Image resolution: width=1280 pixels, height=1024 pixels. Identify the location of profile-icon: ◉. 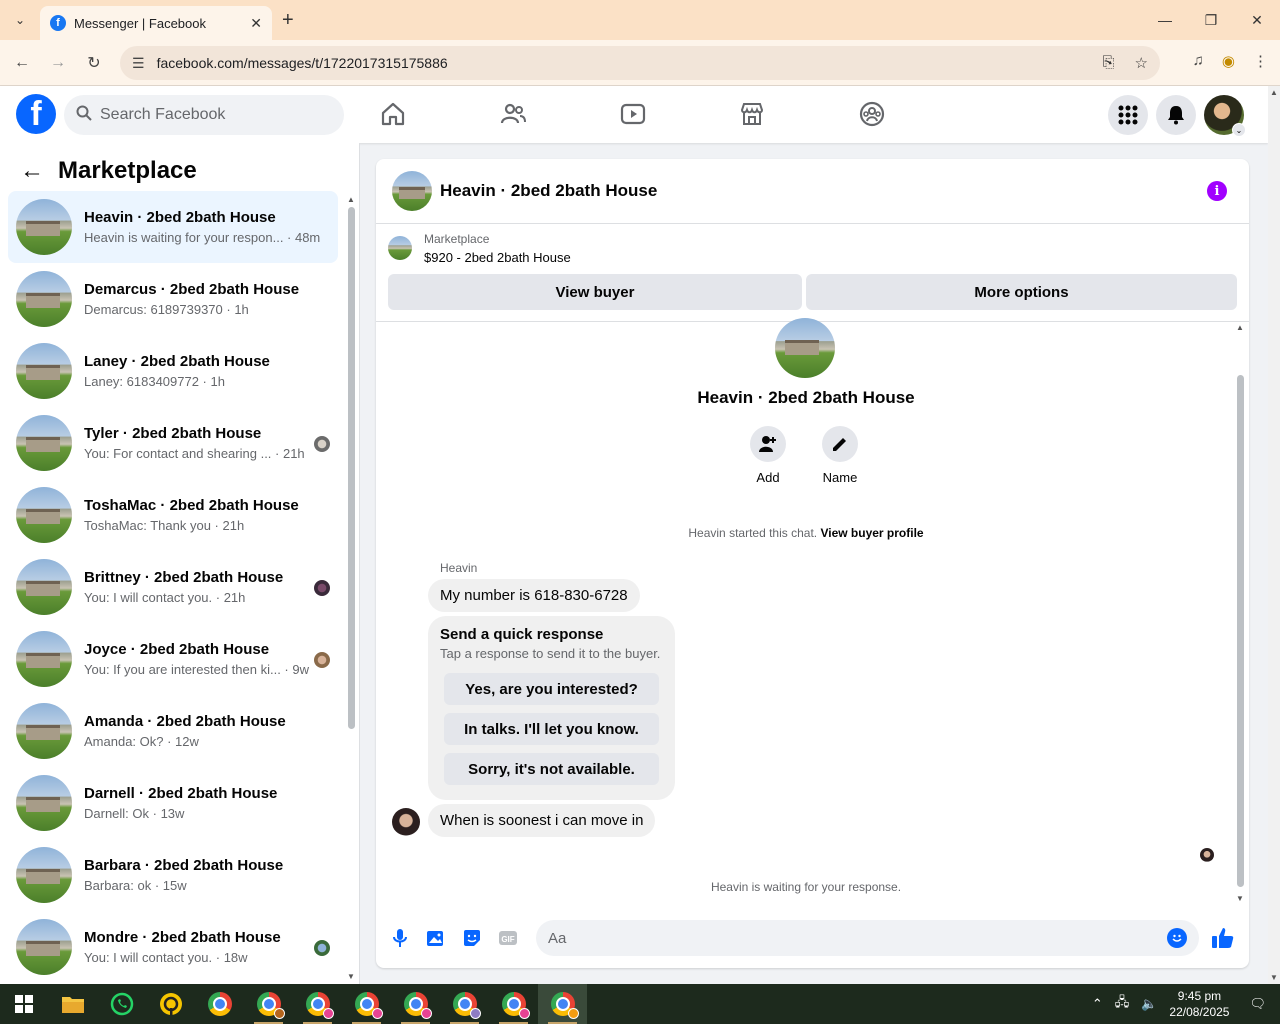
(1228, 61).